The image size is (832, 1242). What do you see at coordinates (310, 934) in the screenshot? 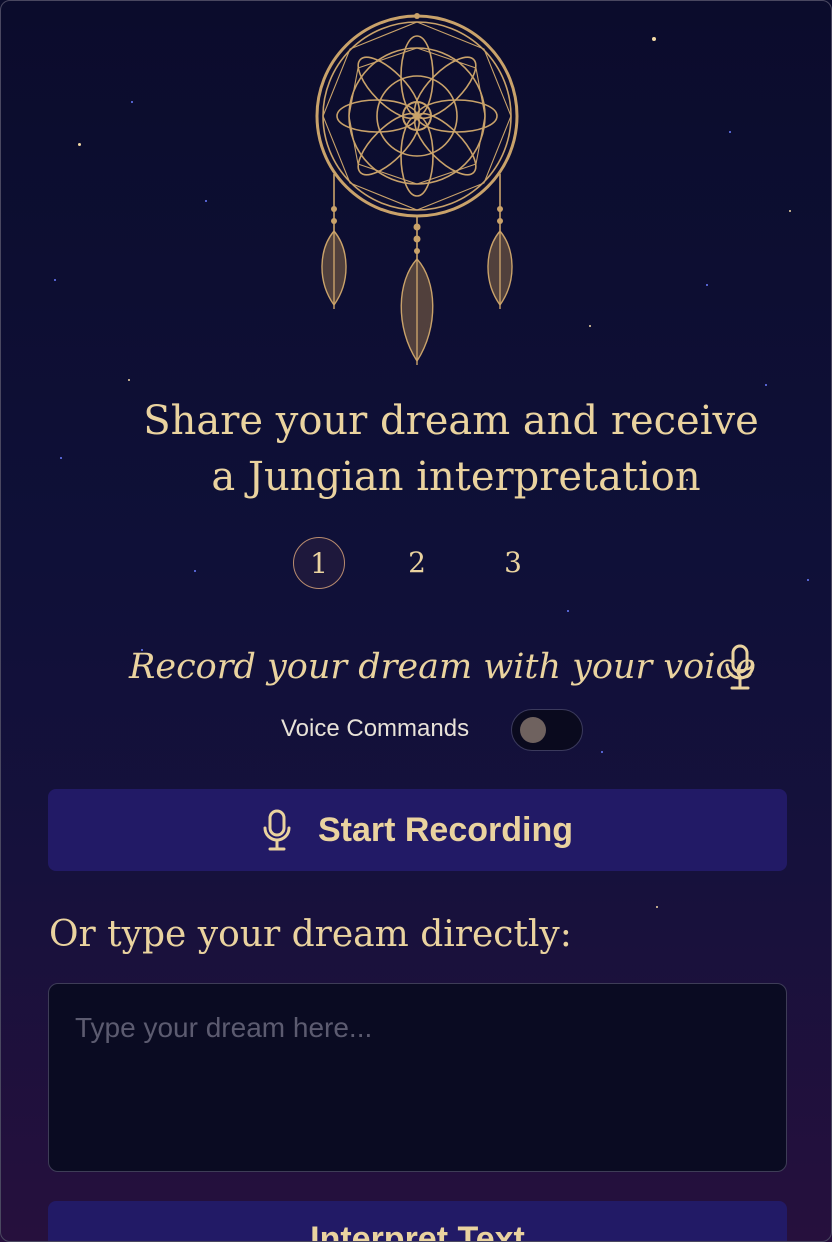
I see `type-section-heading: Or type your dream directly:` at bounding box center [310, 934].